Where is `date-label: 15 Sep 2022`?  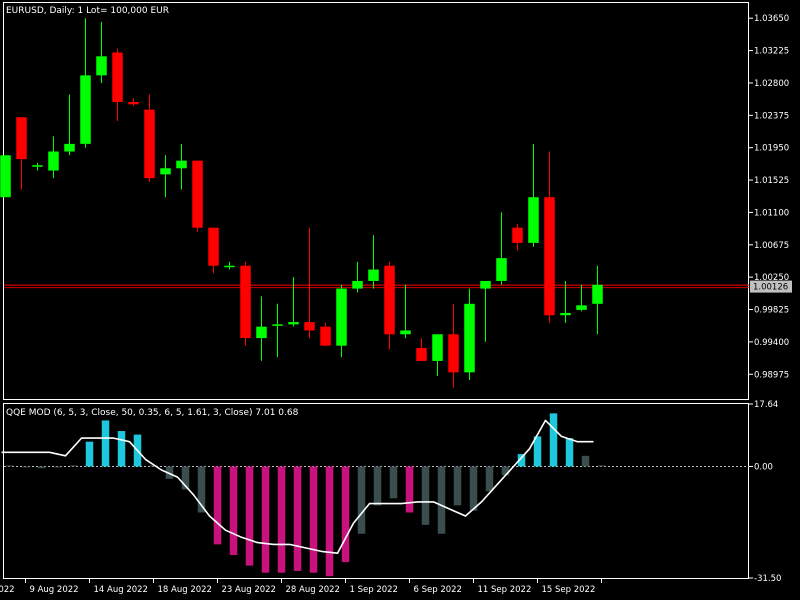
date-label: 15 Sep 2022 is located at coordinates (569, 590).